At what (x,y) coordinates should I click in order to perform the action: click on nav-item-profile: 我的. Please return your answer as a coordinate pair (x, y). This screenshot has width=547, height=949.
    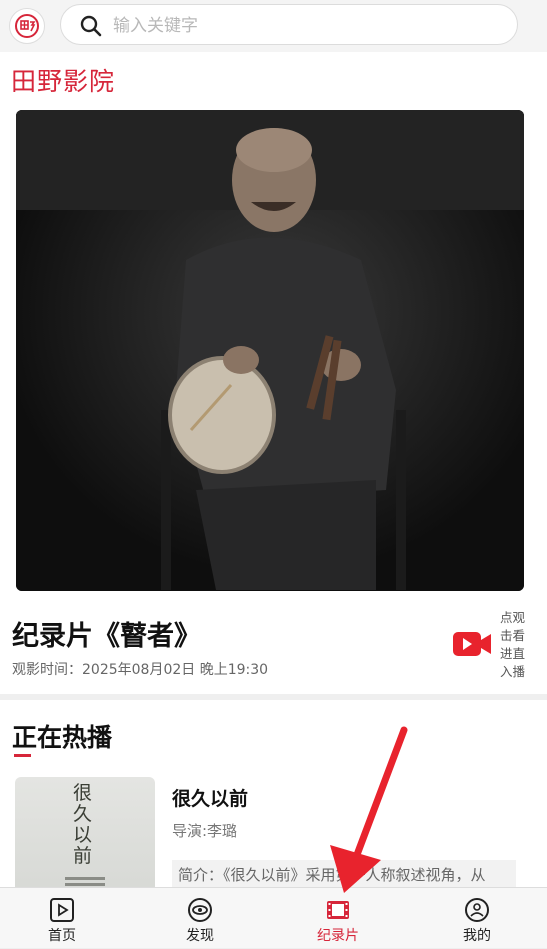
    Looking at the image, I should click on (477, 918).